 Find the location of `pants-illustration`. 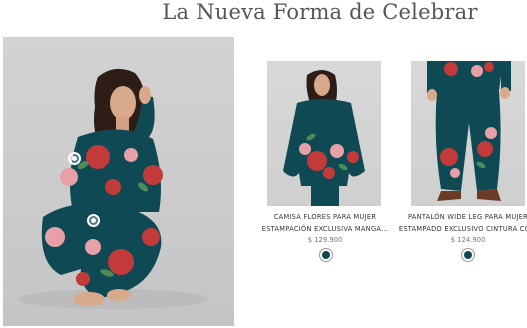

pants-illustration is located at coordinates (469, 131).